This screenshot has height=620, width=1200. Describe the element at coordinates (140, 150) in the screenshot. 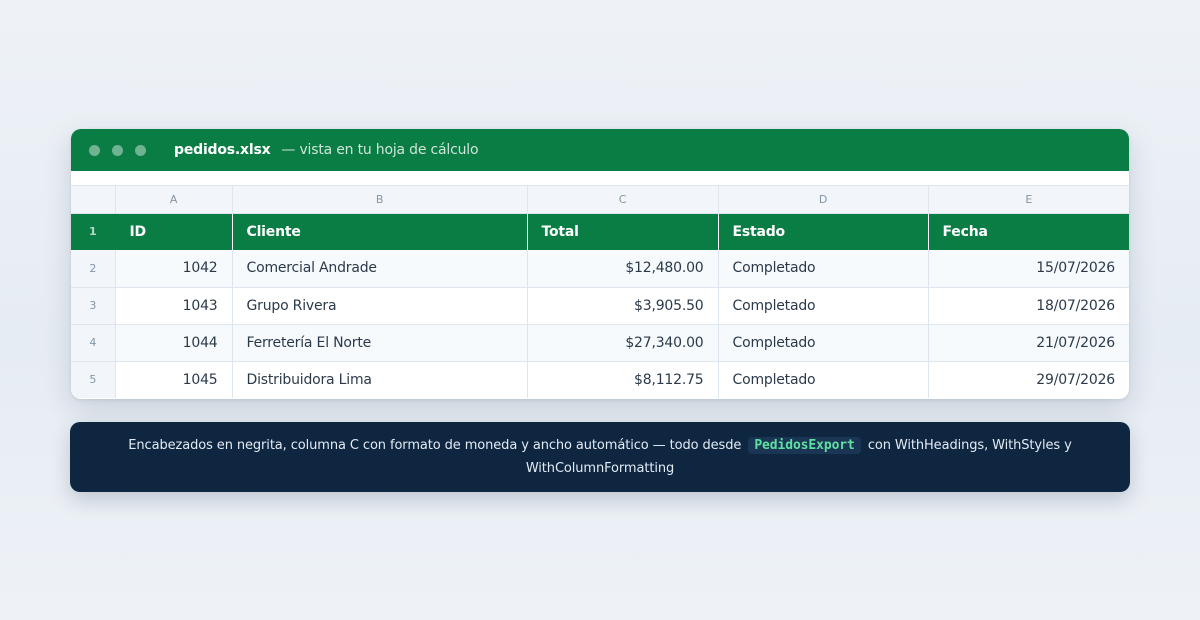

I see `window-maximize-dot-icon` at that location.